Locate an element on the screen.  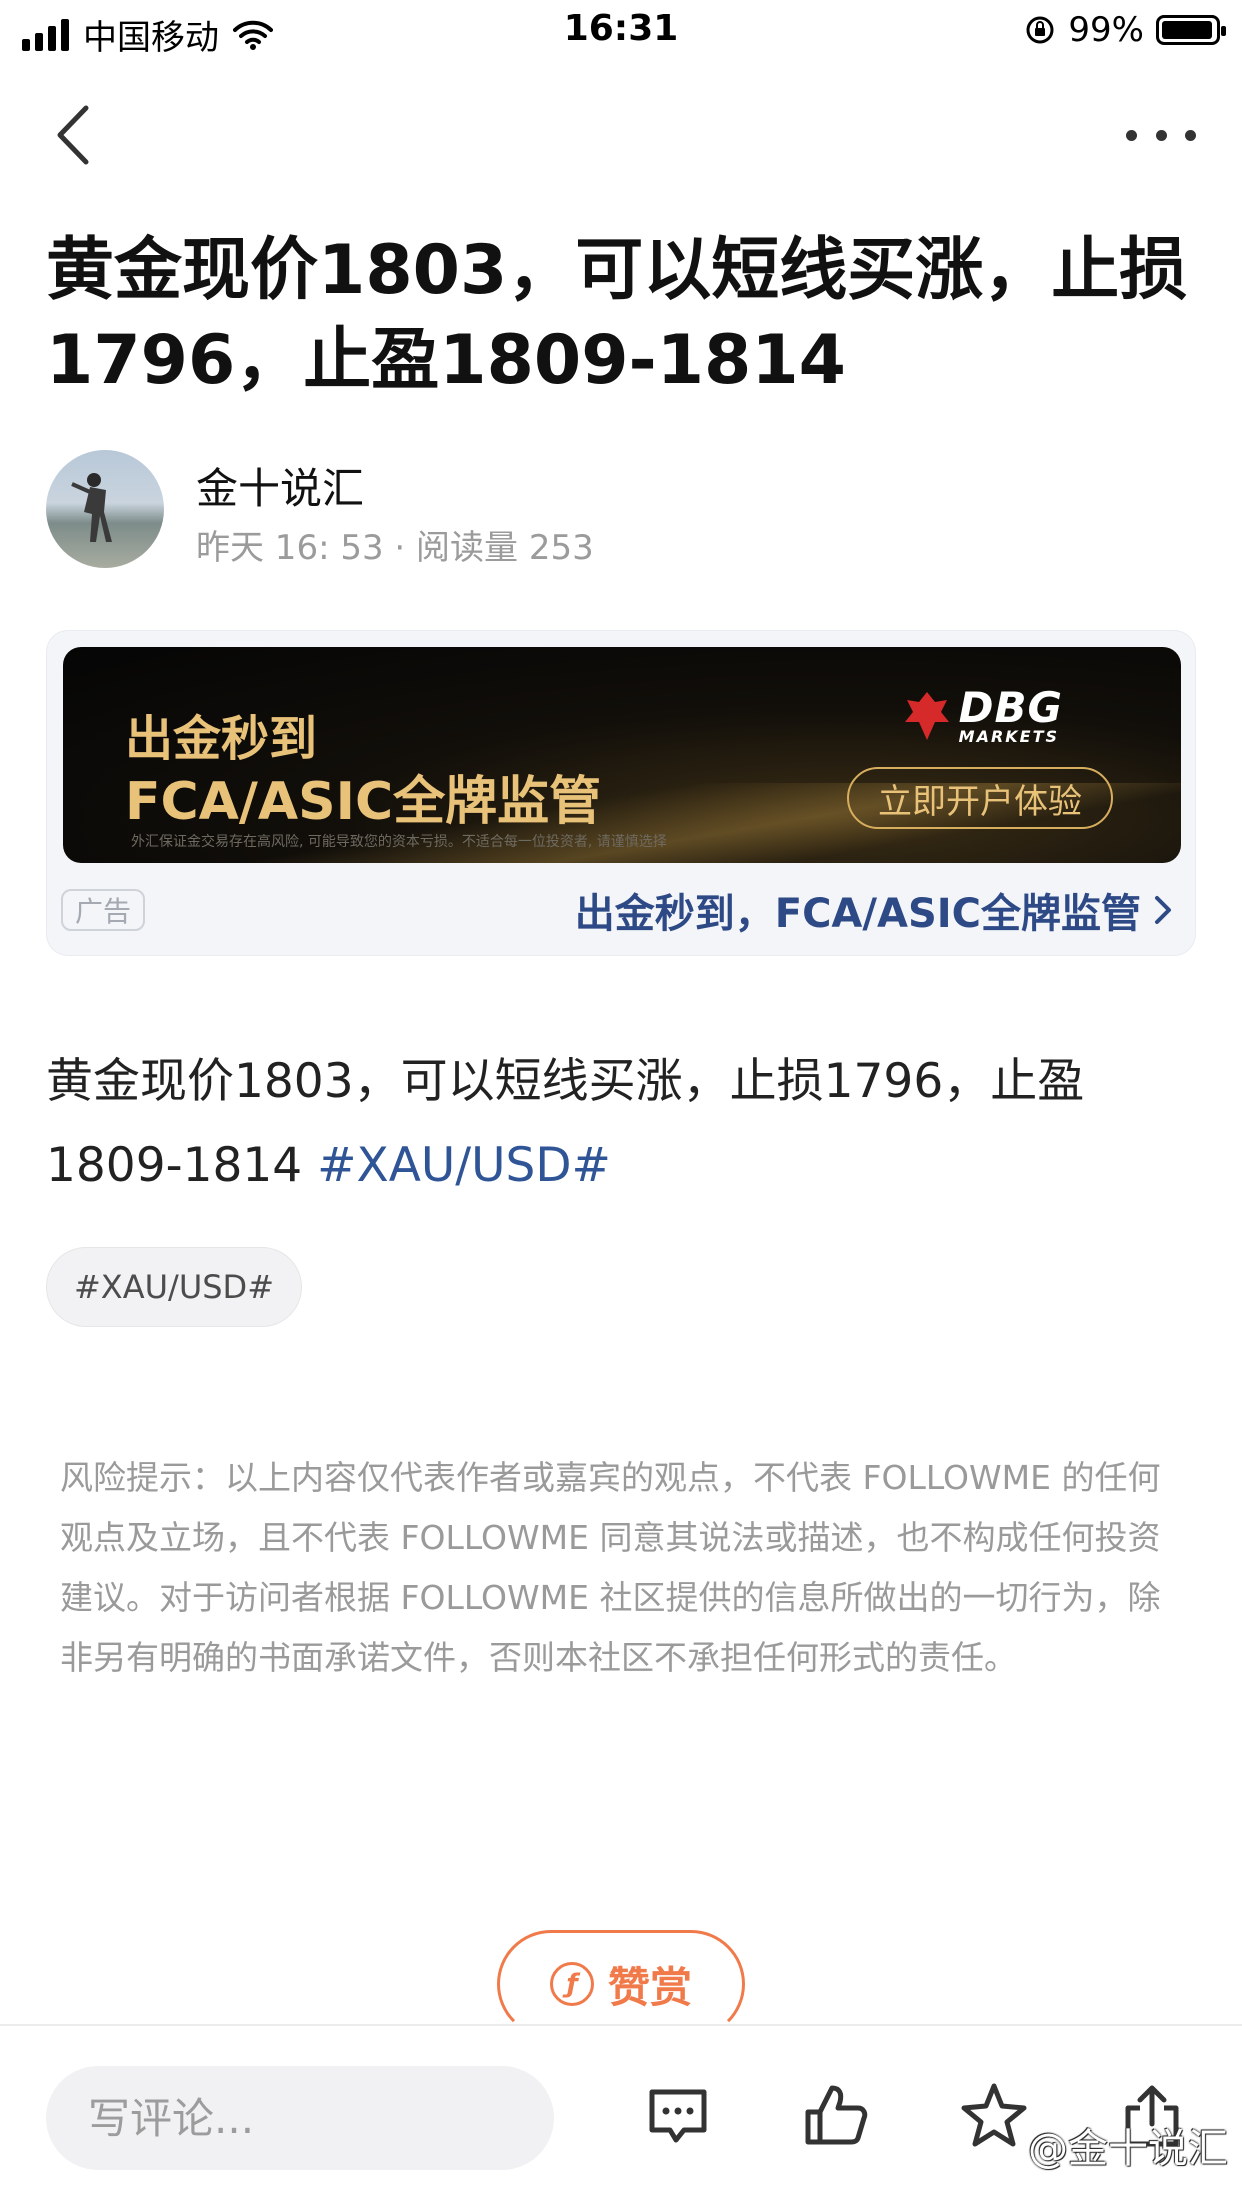
status-right: 99% is located at coordinates (1125, 30).